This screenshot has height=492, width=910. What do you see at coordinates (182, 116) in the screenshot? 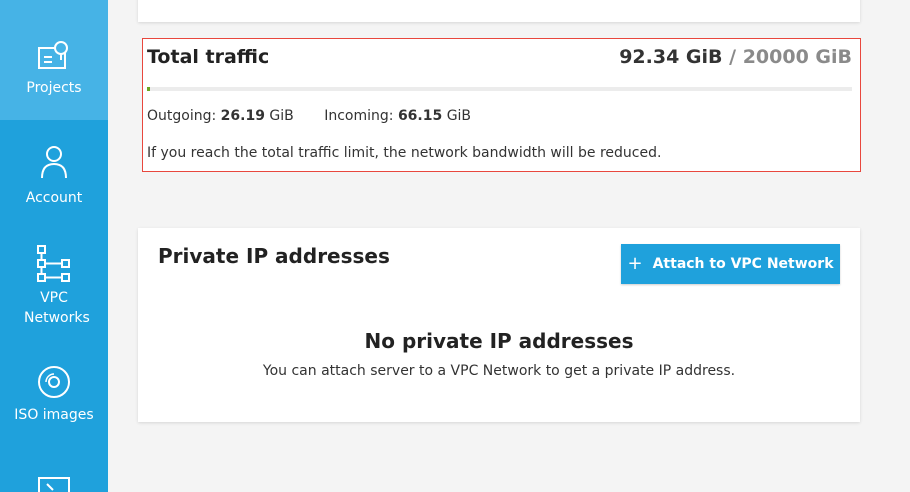
I see `outgoing-label: Outgoing:` at bounding box center [182, 116].